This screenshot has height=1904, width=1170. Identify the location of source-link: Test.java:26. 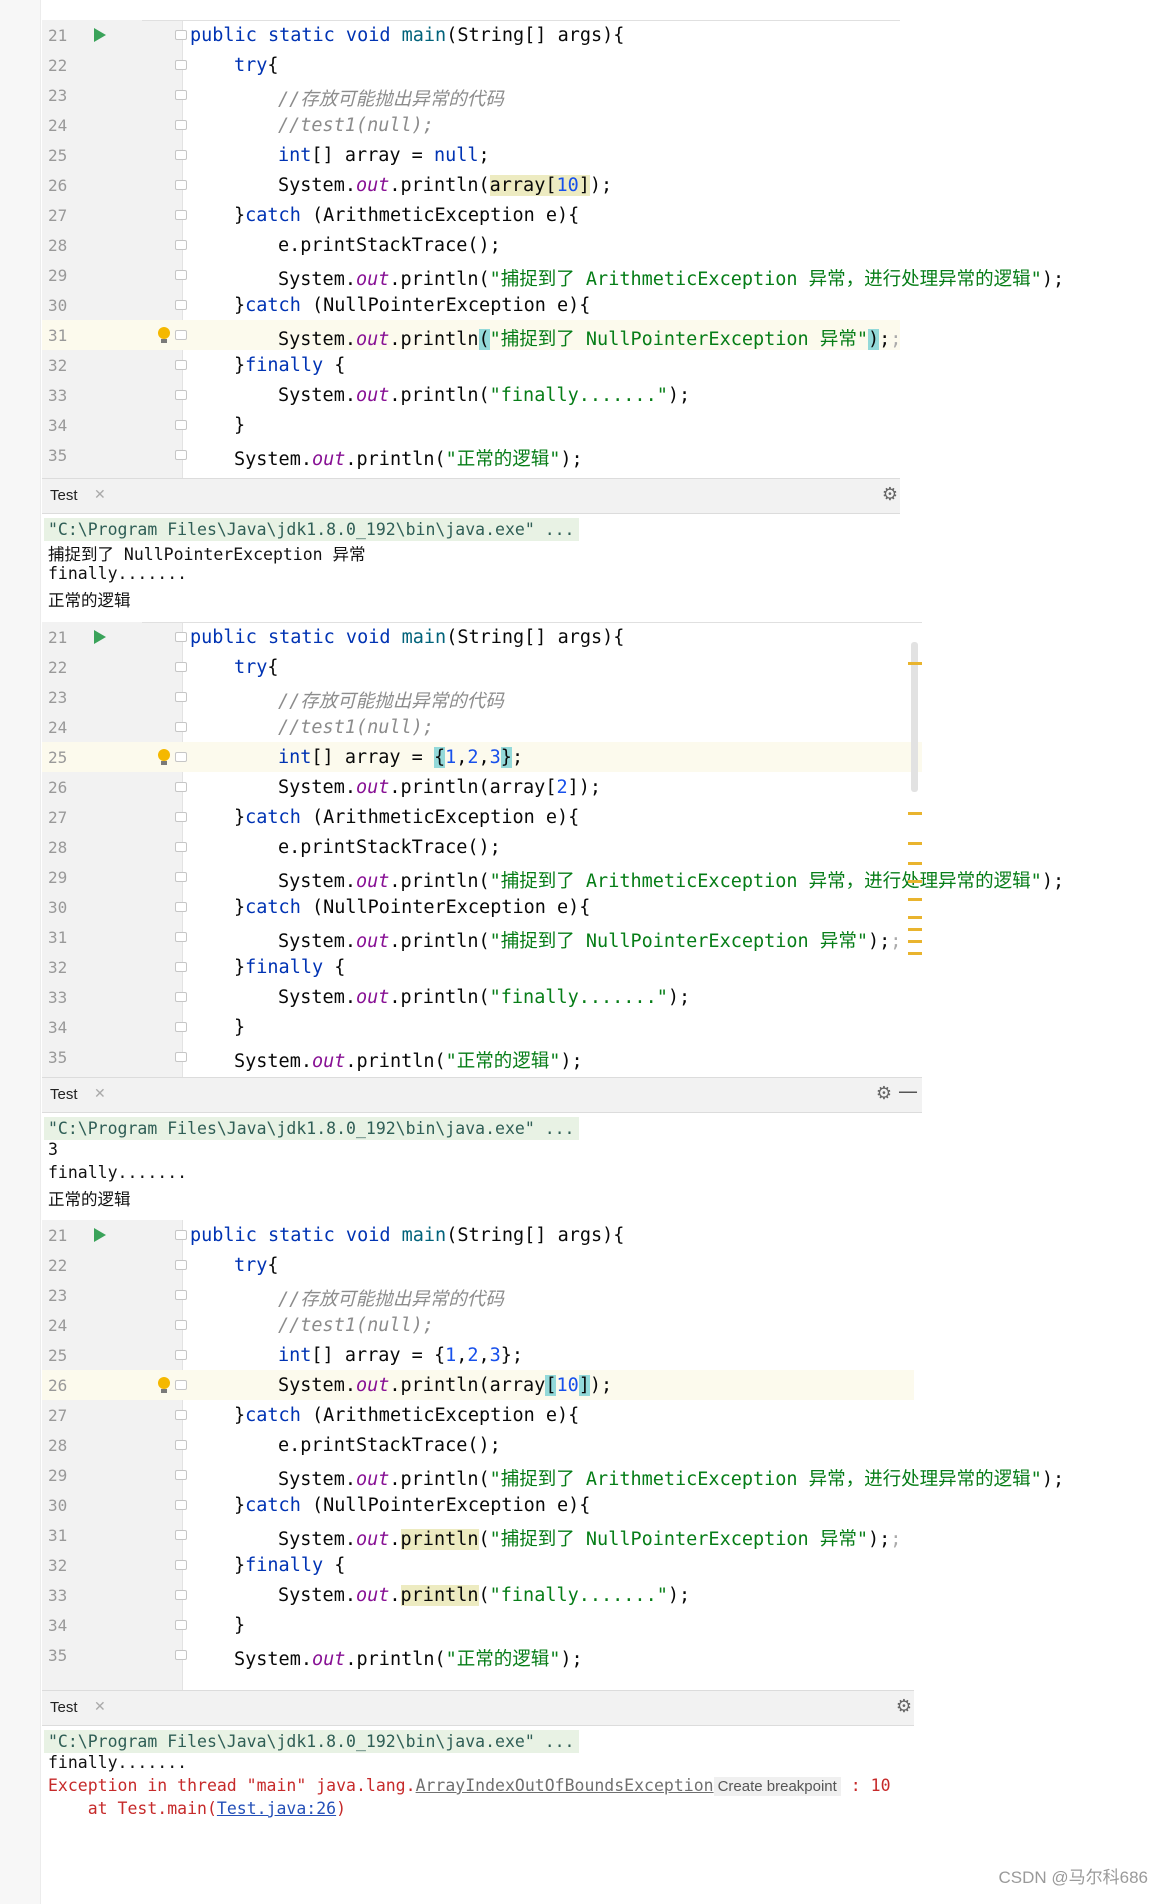
(276, 1808).